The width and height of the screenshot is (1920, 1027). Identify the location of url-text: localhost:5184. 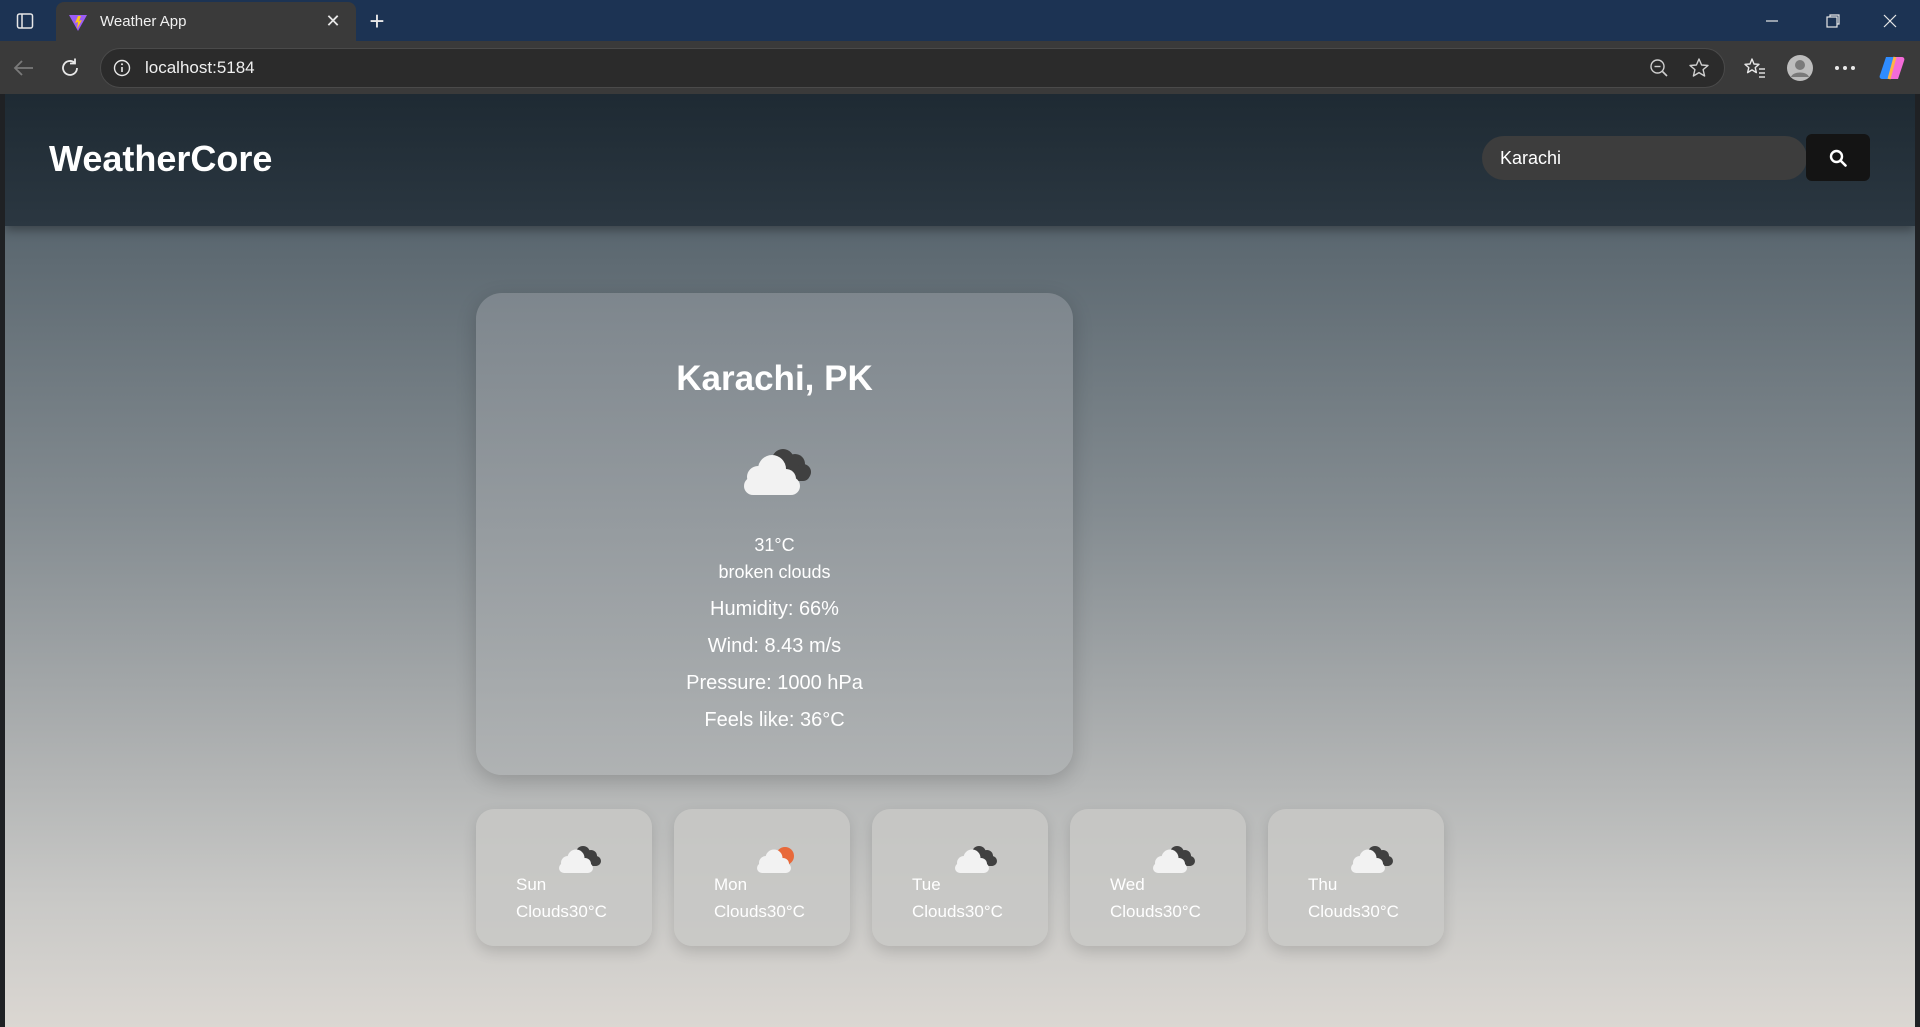
(894, 68).